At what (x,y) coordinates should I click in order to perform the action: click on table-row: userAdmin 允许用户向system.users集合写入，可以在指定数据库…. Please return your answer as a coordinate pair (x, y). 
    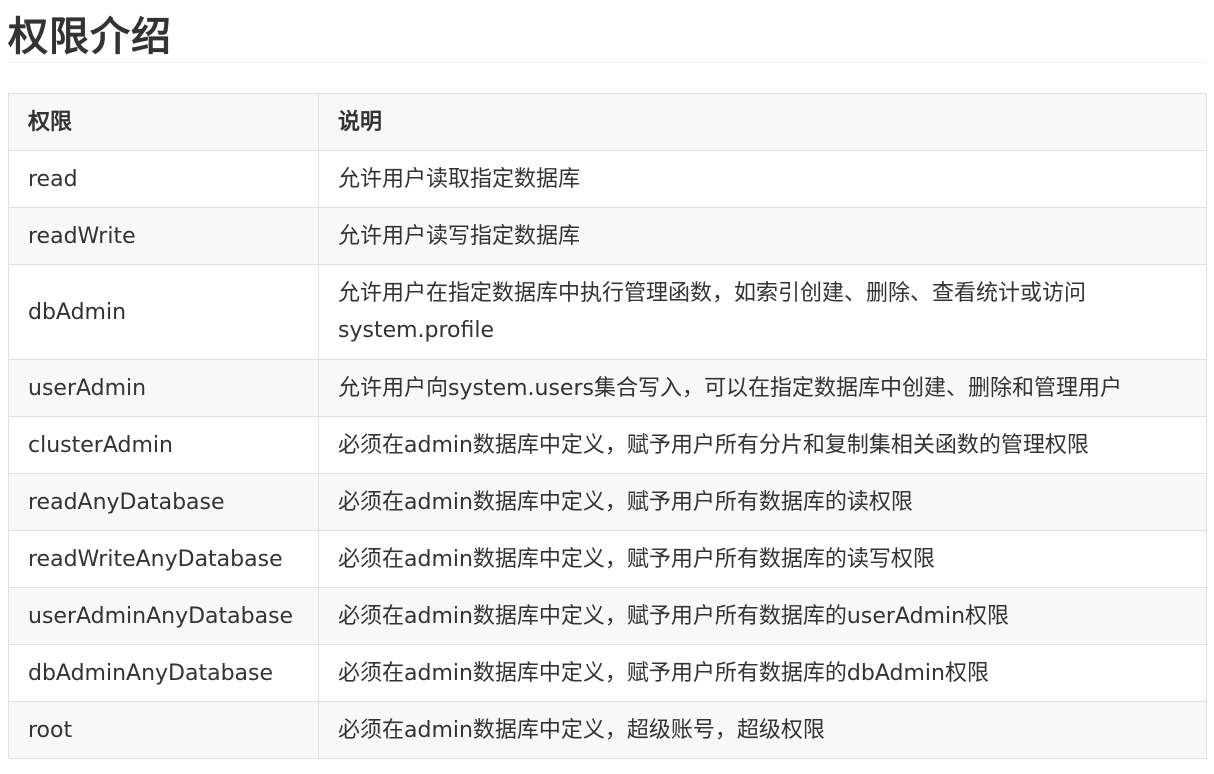
    Looking at the image, I should click on (607, 388).